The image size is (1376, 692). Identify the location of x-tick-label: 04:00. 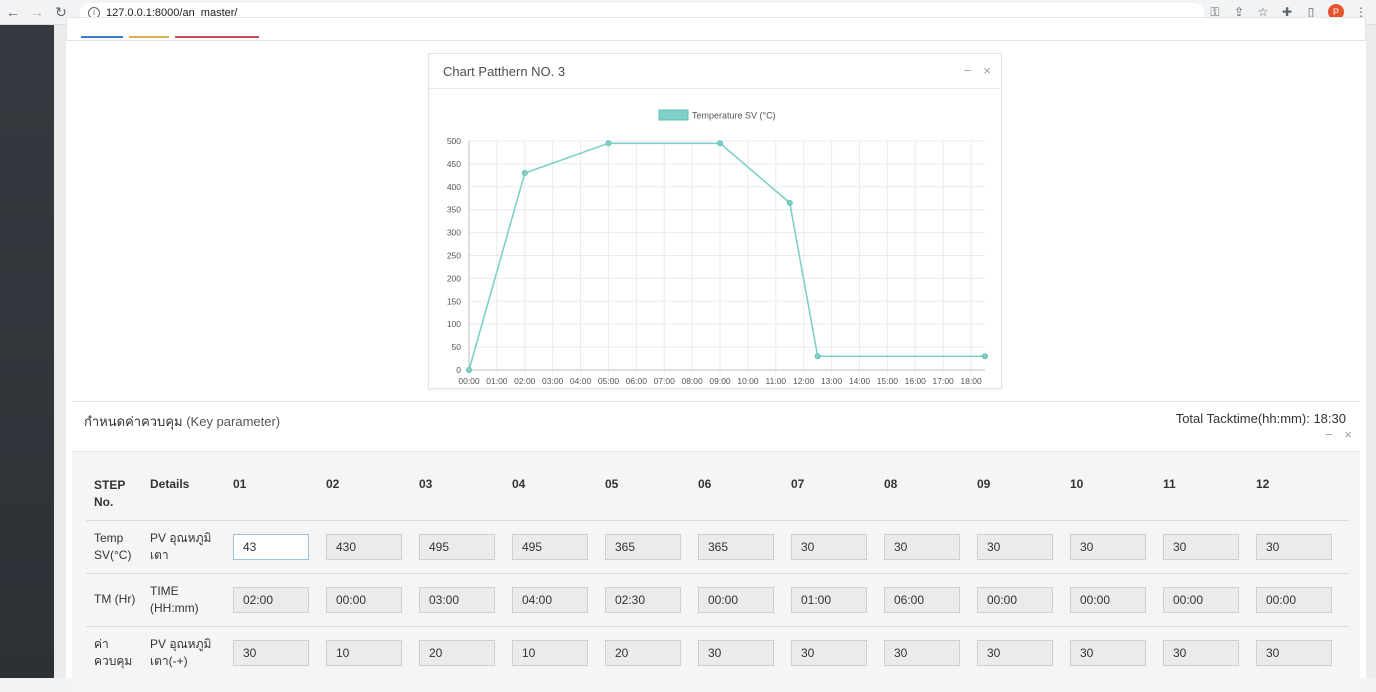
(581, 381).